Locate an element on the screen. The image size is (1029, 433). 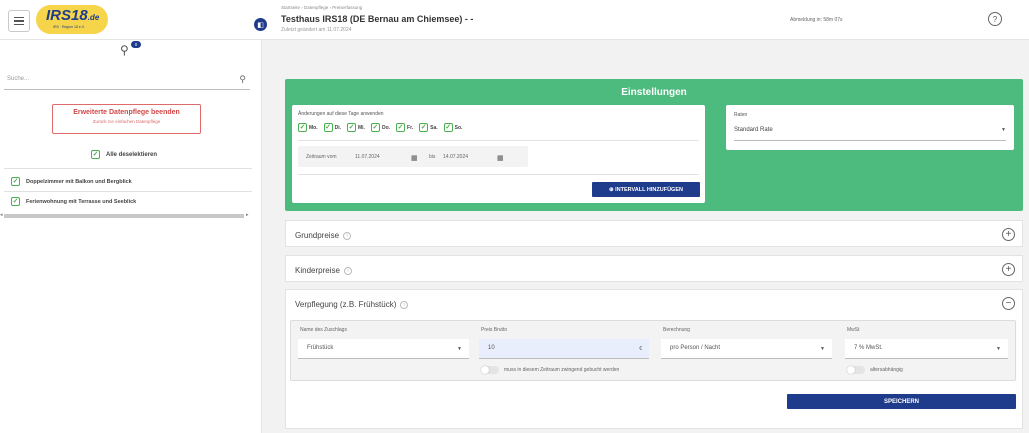
room-label: Doppelzimmer mit Balkon und Bergblick is located at coordinates (79, 181).